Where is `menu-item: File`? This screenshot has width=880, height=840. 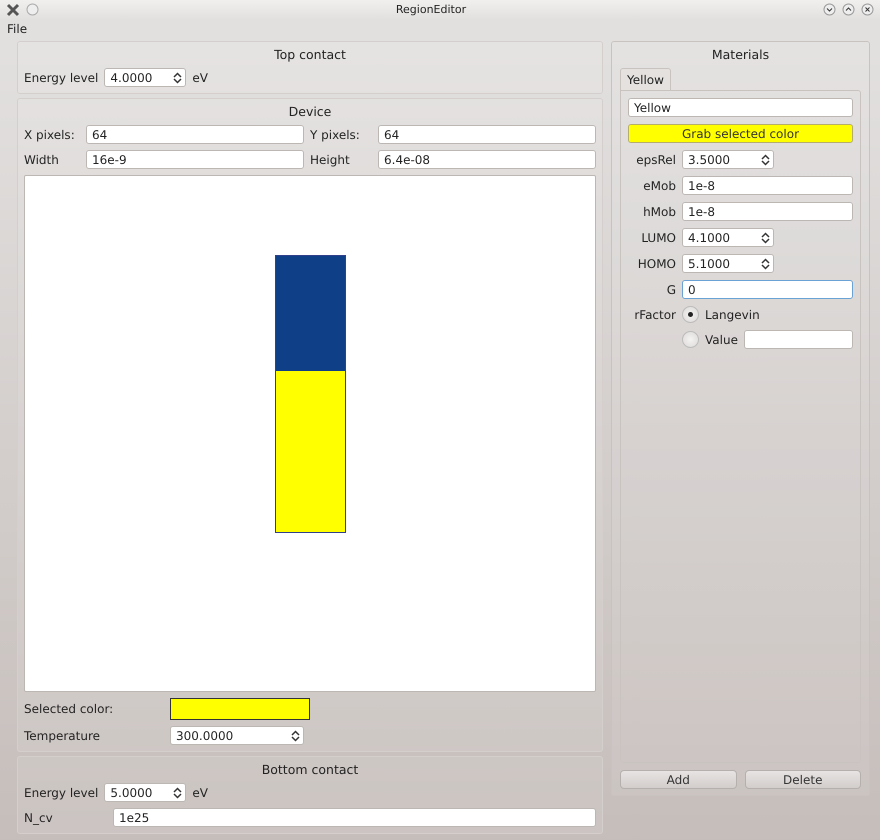
menu-item: File is located at coordinates (17, 29).